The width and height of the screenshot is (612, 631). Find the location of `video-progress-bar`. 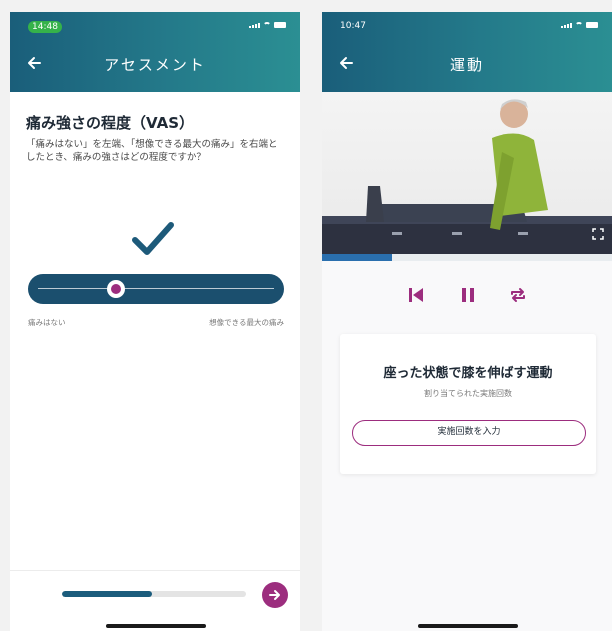

video-progress-bar is located at coordinates (467, 257).